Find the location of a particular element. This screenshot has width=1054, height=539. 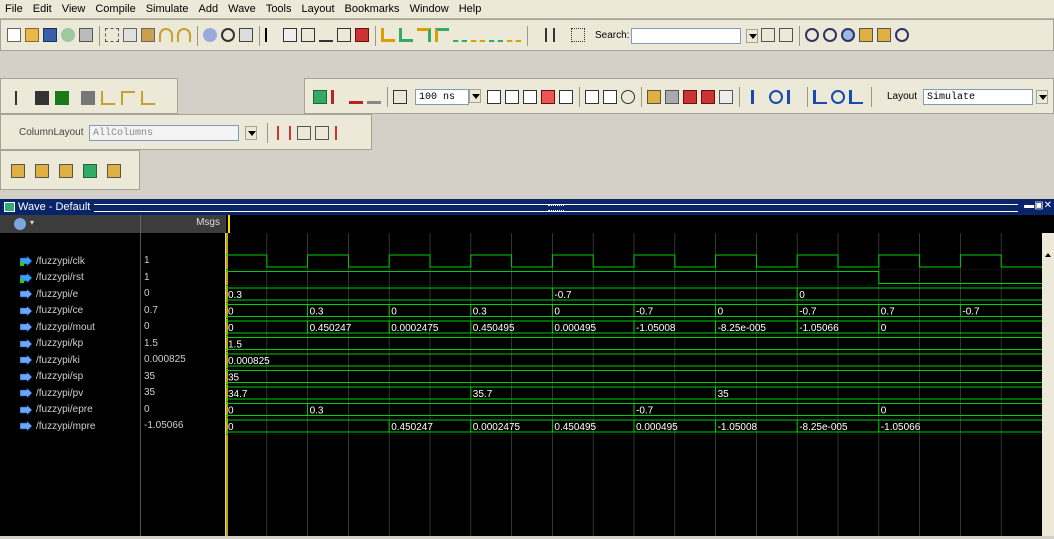

menu-help: Help is located at coordinates (470, 9).